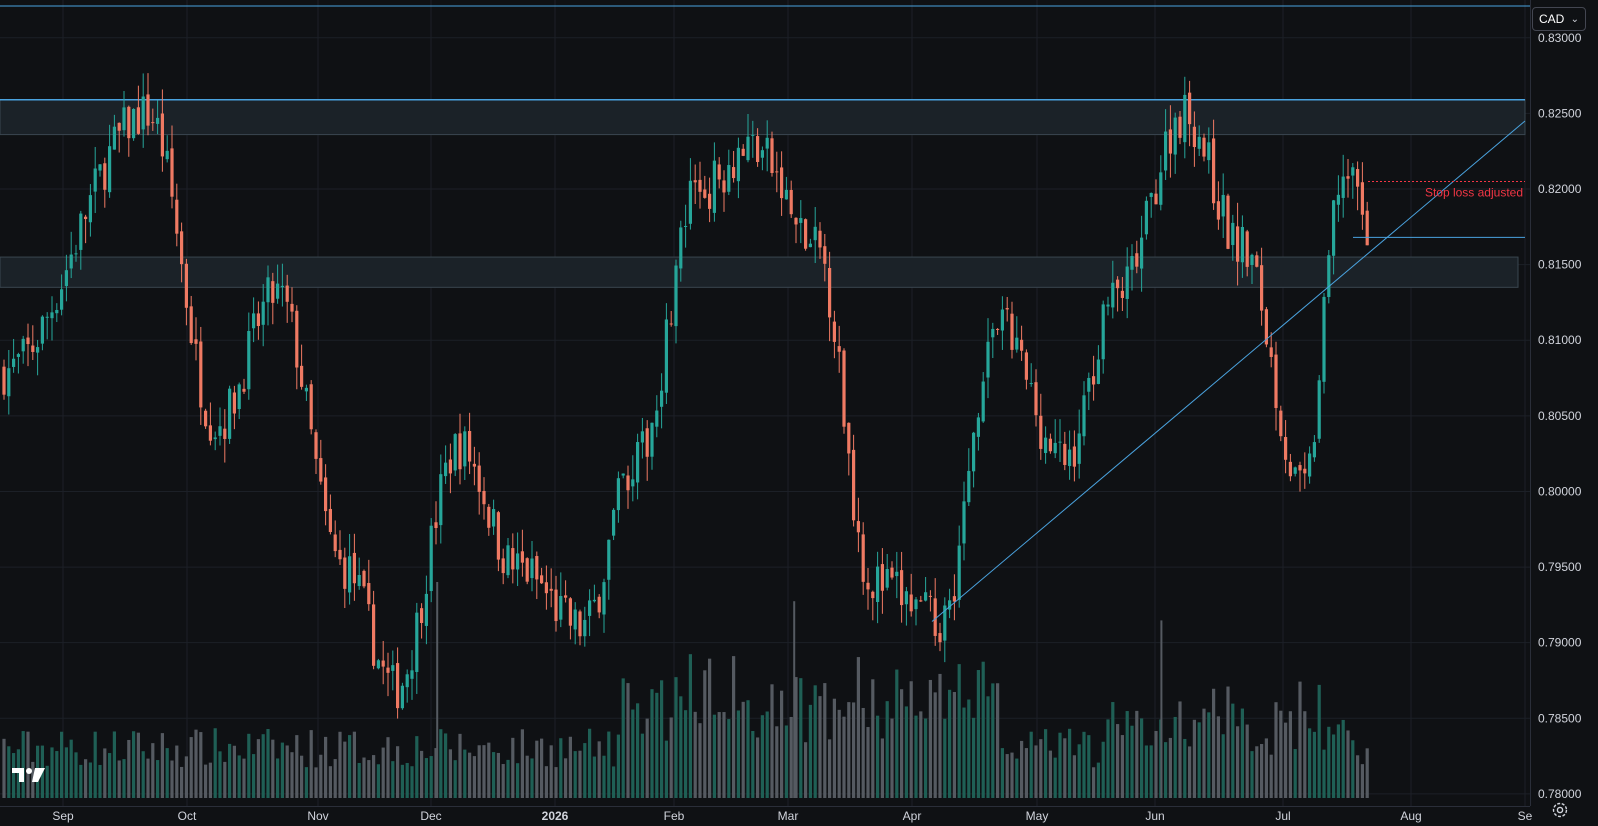  I want to click on time-scale, so click(765, 816).